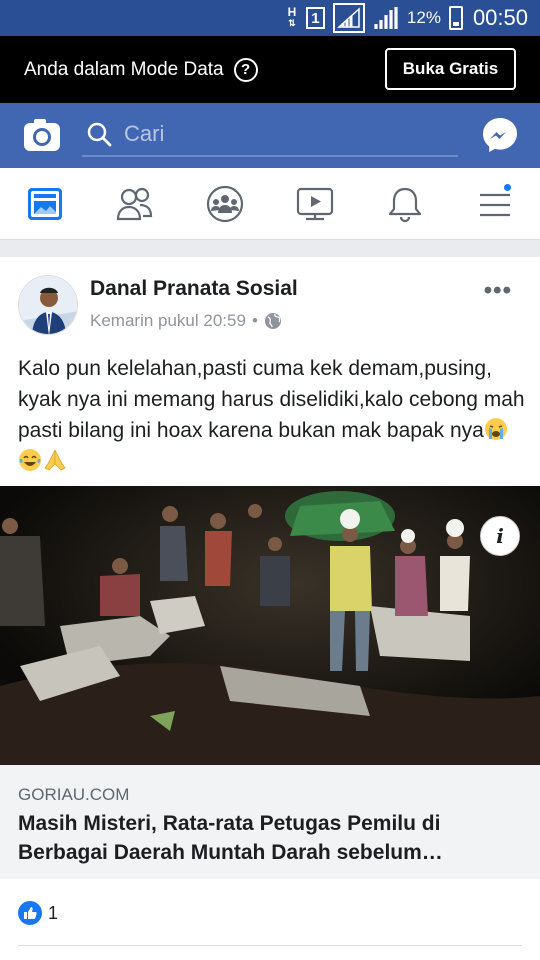  Describe the element at coordinates (270, 18) in the screenshot. I see `status-bar: H ⇅ 1 12% 00:50` at that location.